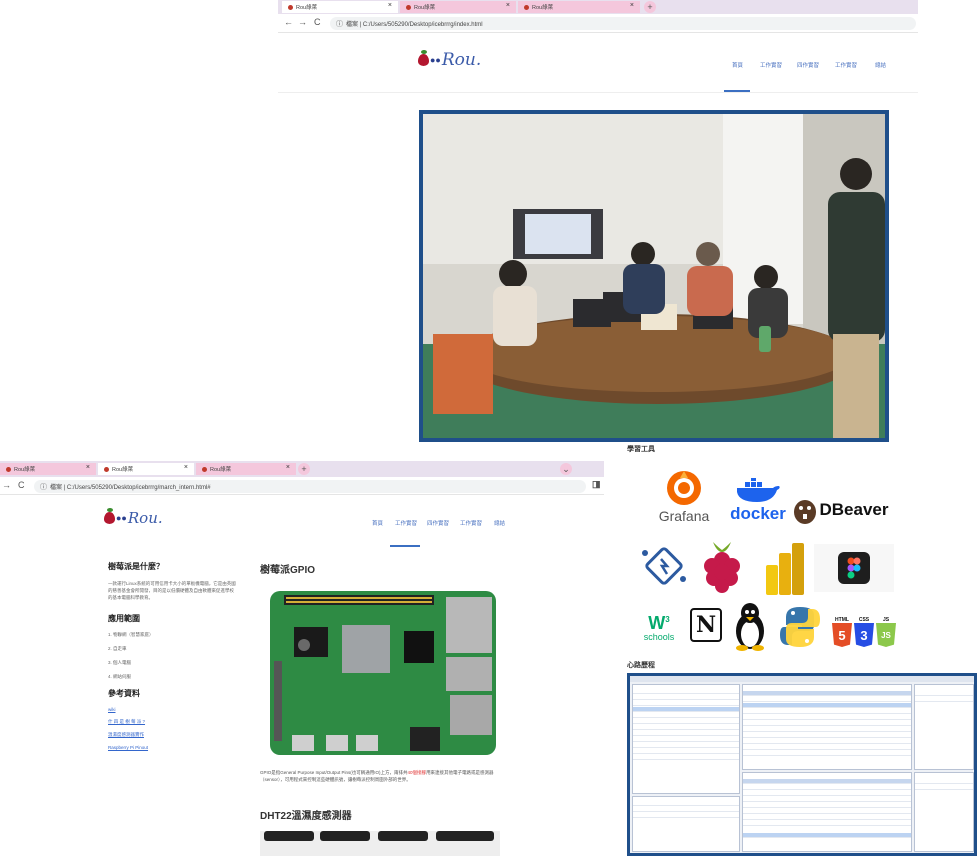 The width and height of the screenshot is (980, 856). Describe the element at coordinates (758, 490) in the screenshot. I see `docker-whale-icon` at that location.